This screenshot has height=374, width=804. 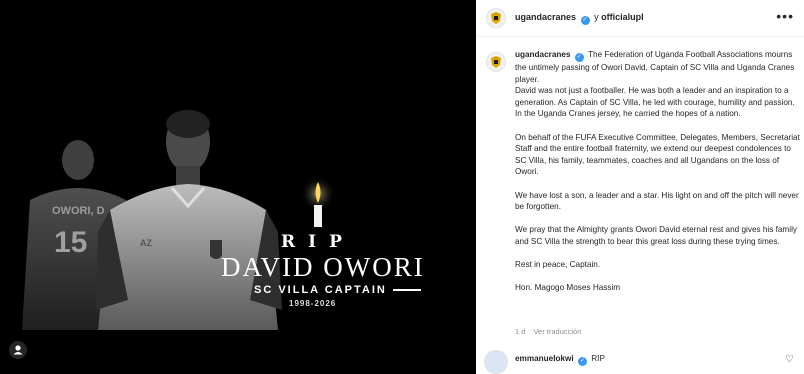 I want to click on post-time: 1 d, so click(x=520, y=331).